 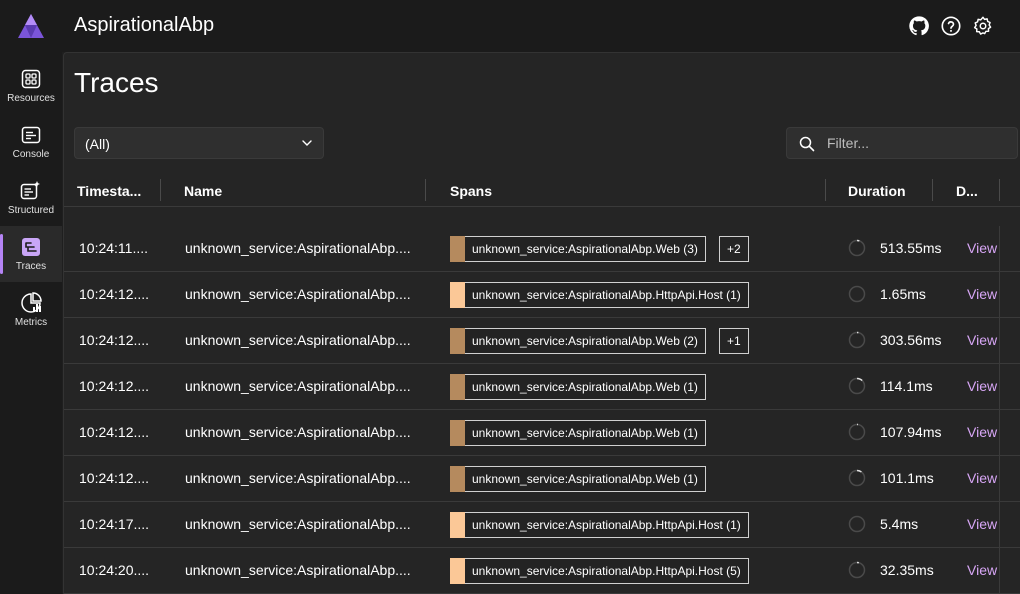 I want to click on resource-select-value: (All), so click(x=97, y=144).